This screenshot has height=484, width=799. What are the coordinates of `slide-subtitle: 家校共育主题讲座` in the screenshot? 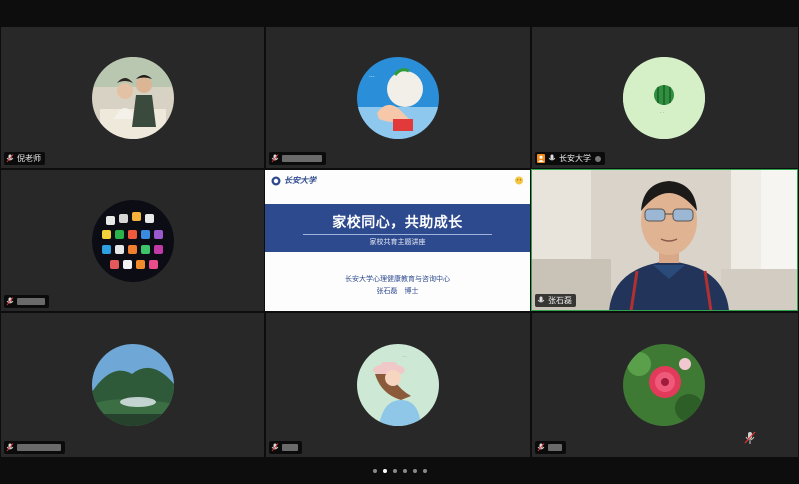 It's located at (397, 242).